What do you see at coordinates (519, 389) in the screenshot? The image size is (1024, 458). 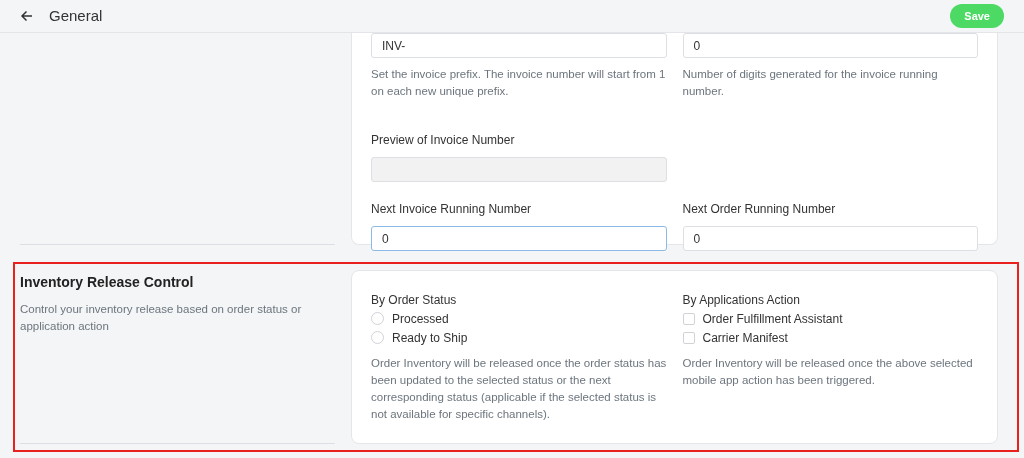 I see `help-text: Order Inventory will be released once the order status has been updated to the selected status or the next corresponding status (applicable if the selected status is not available for specific channels).` at bounding box center [519, 389].